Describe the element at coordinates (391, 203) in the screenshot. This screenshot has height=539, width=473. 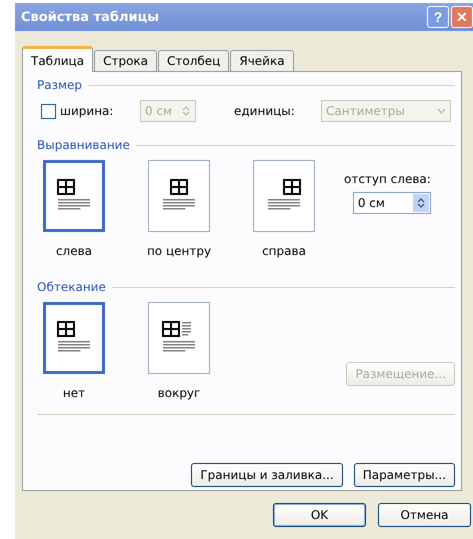
I see `indent-field: 0 см` at that location.